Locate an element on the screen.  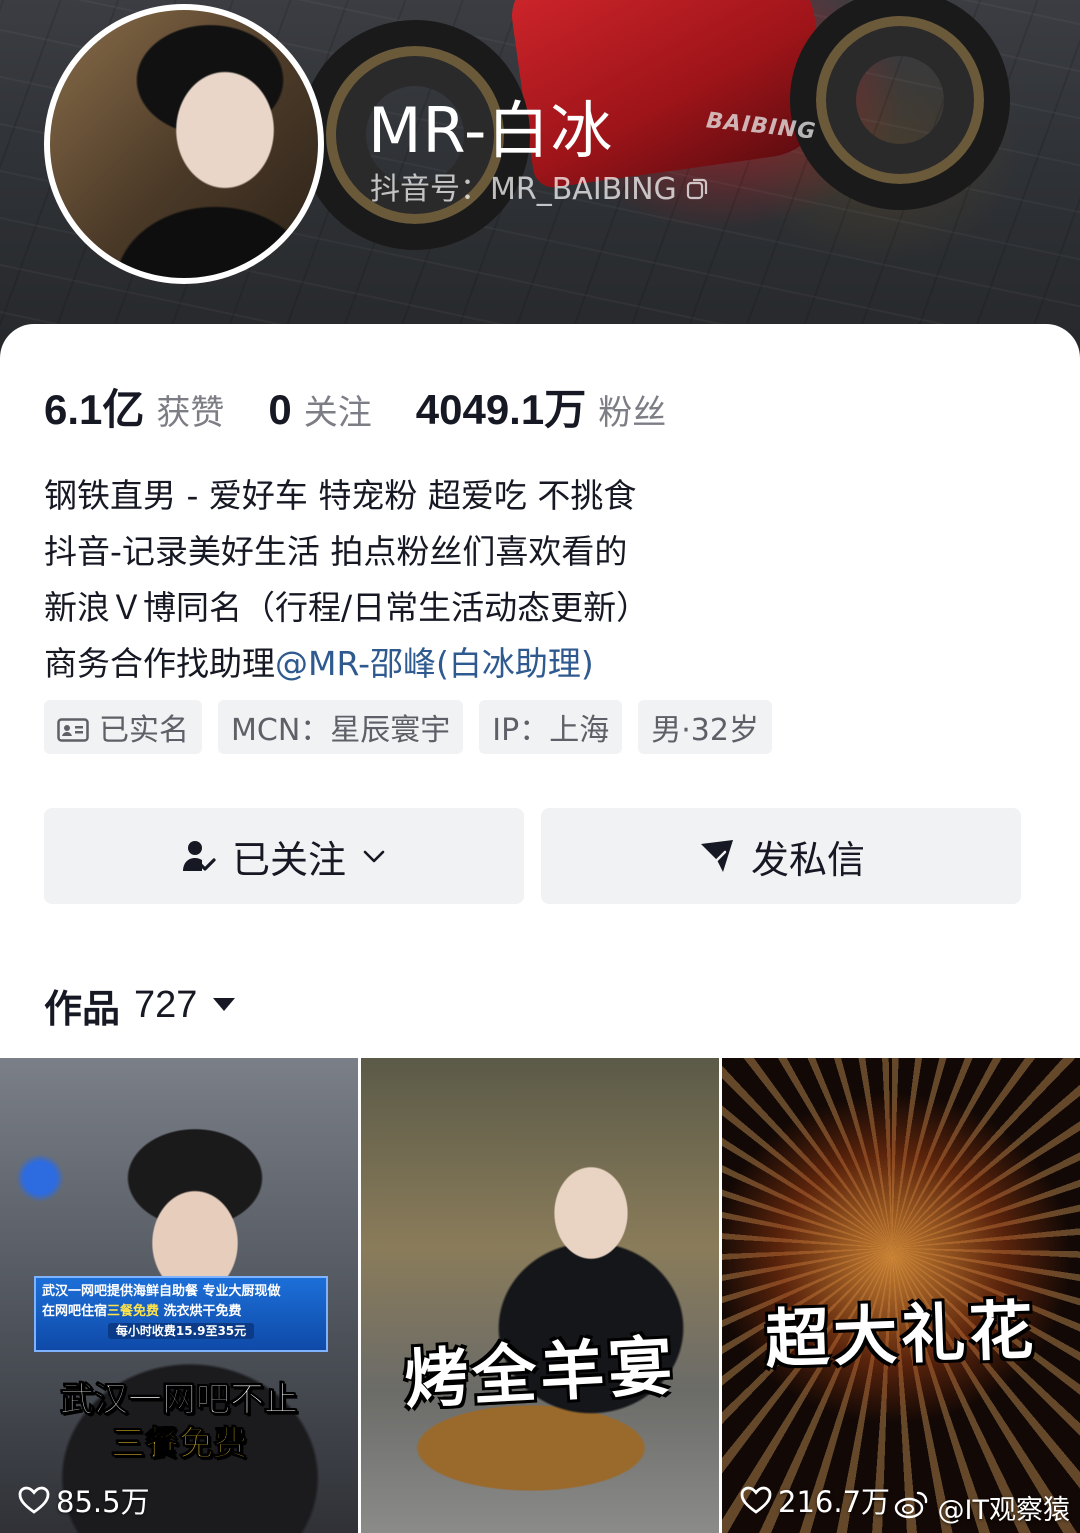
news-line: 武汉一网吧提供海鲜自助餐 专业大厨现做 is located at coordinates (181, 1292).